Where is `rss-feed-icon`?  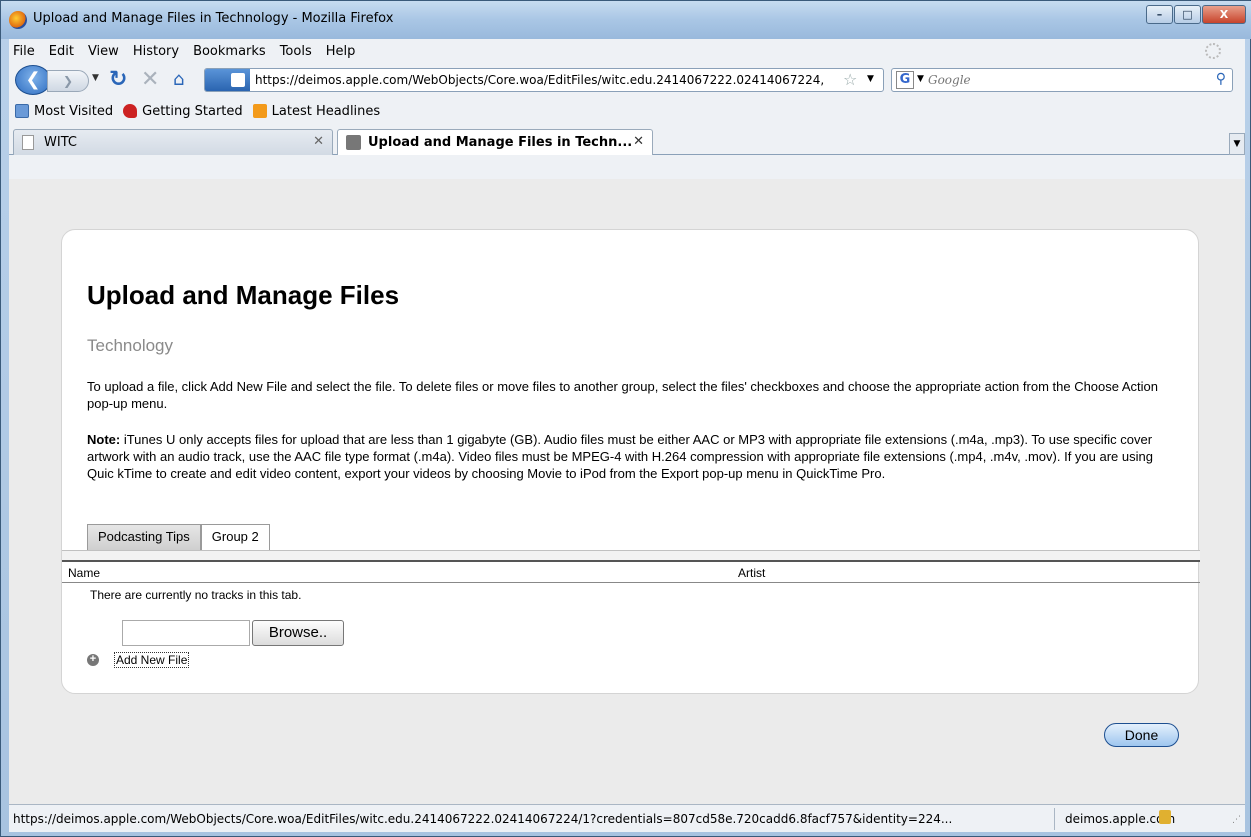
rss-feed-icon is located at coordinates (259, 111).